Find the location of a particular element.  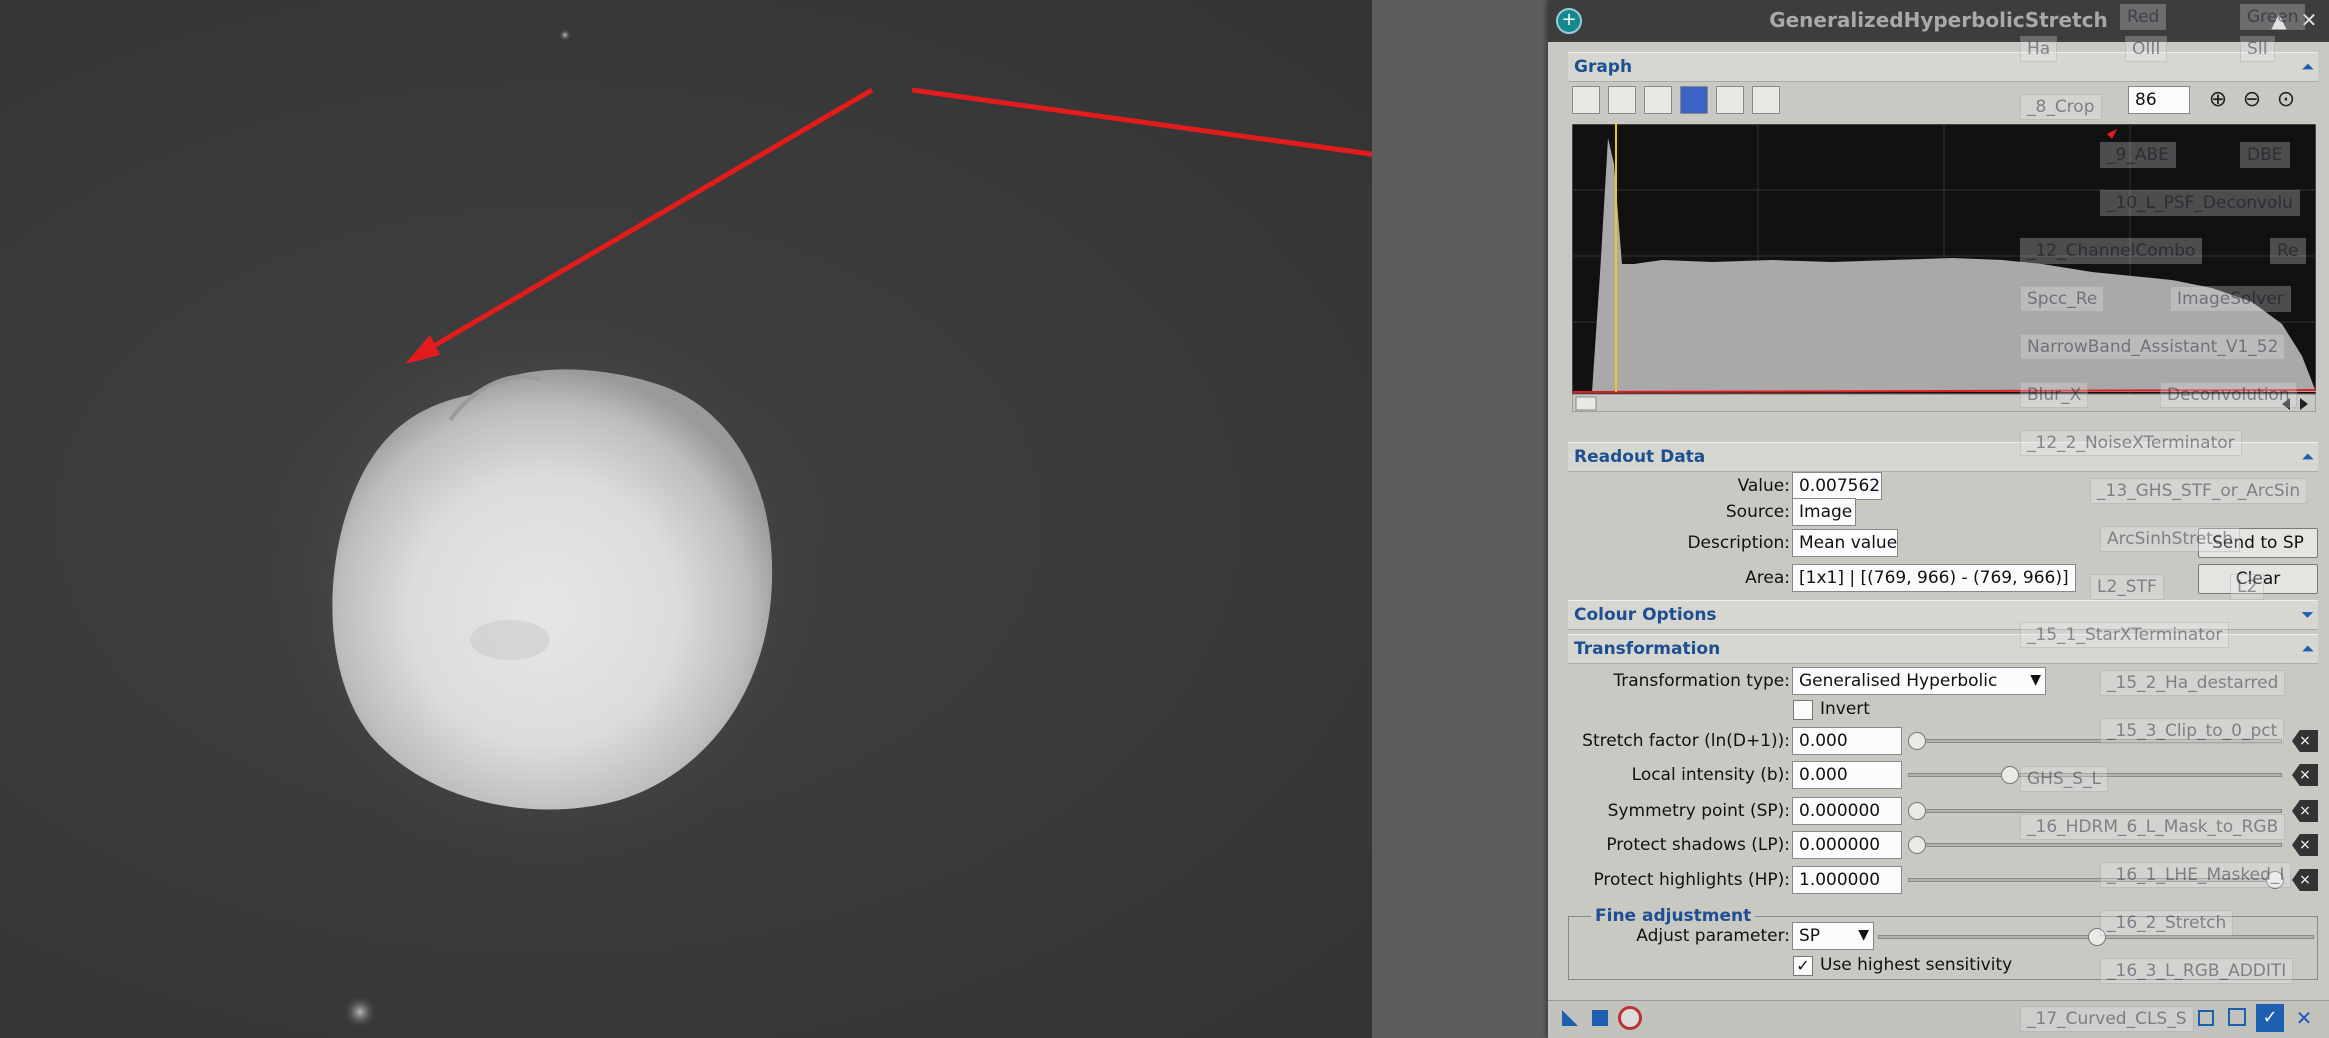

star is located at coordinates (360, 1012).